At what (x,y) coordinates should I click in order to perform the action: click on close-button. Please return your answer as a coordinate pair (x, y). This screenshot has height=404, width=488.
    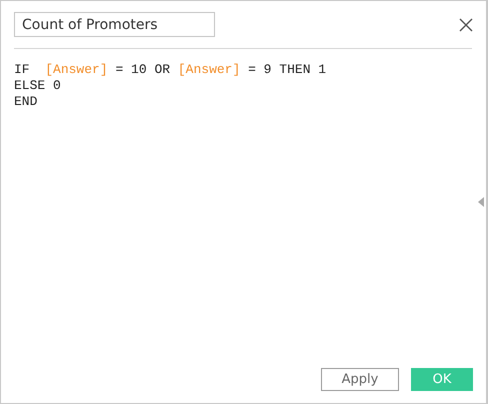
    Looking at the image, I should click on (466, 25).